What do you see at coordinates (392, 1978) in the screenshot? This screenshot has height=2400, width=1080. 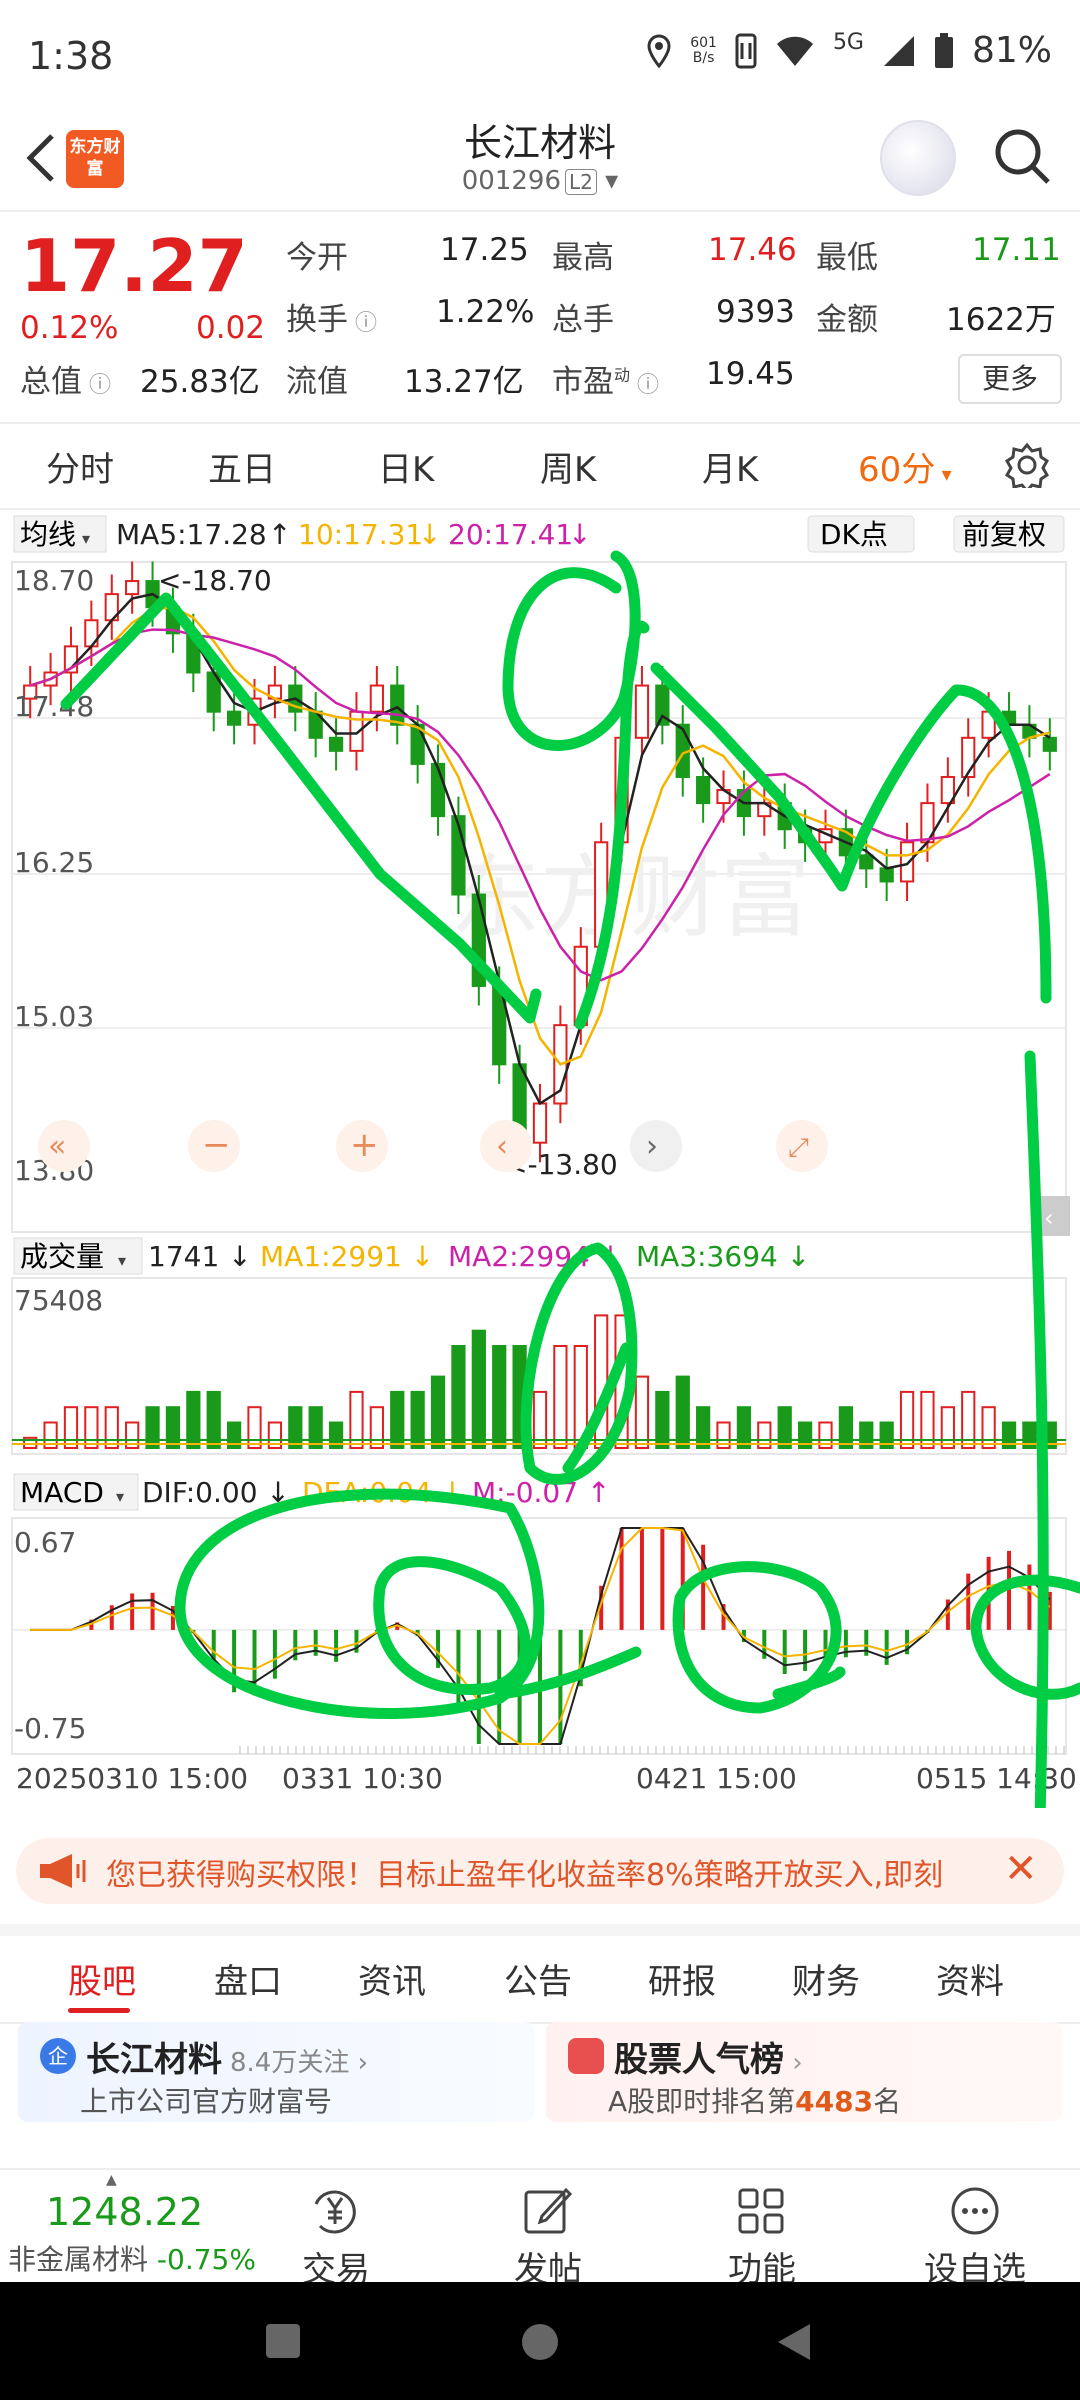 I see `tab-news: 资讯` at bounding box center [392, 1978].